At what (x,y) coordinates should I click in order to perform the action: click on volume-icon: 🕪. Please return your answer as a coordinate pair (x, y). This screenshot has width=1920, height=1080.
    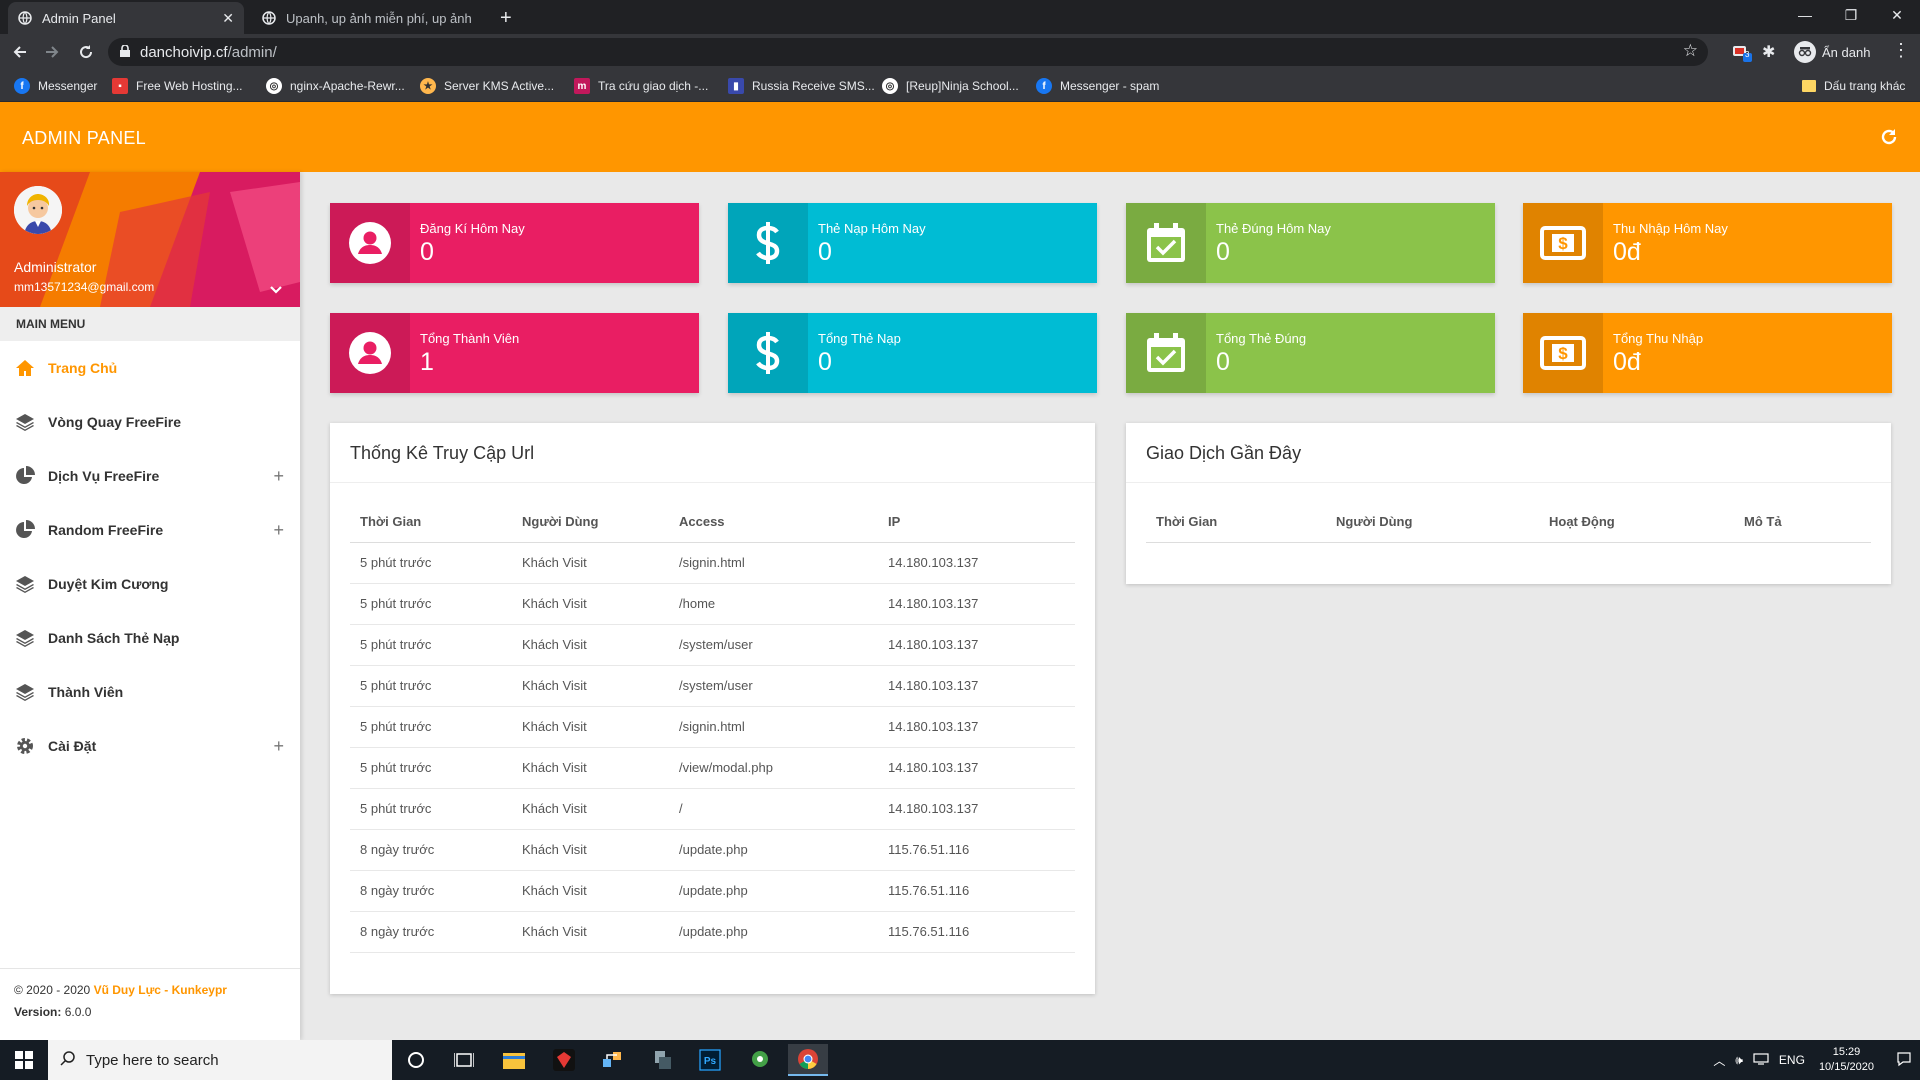
    Looking at the image, I should click on (1739, 1060).